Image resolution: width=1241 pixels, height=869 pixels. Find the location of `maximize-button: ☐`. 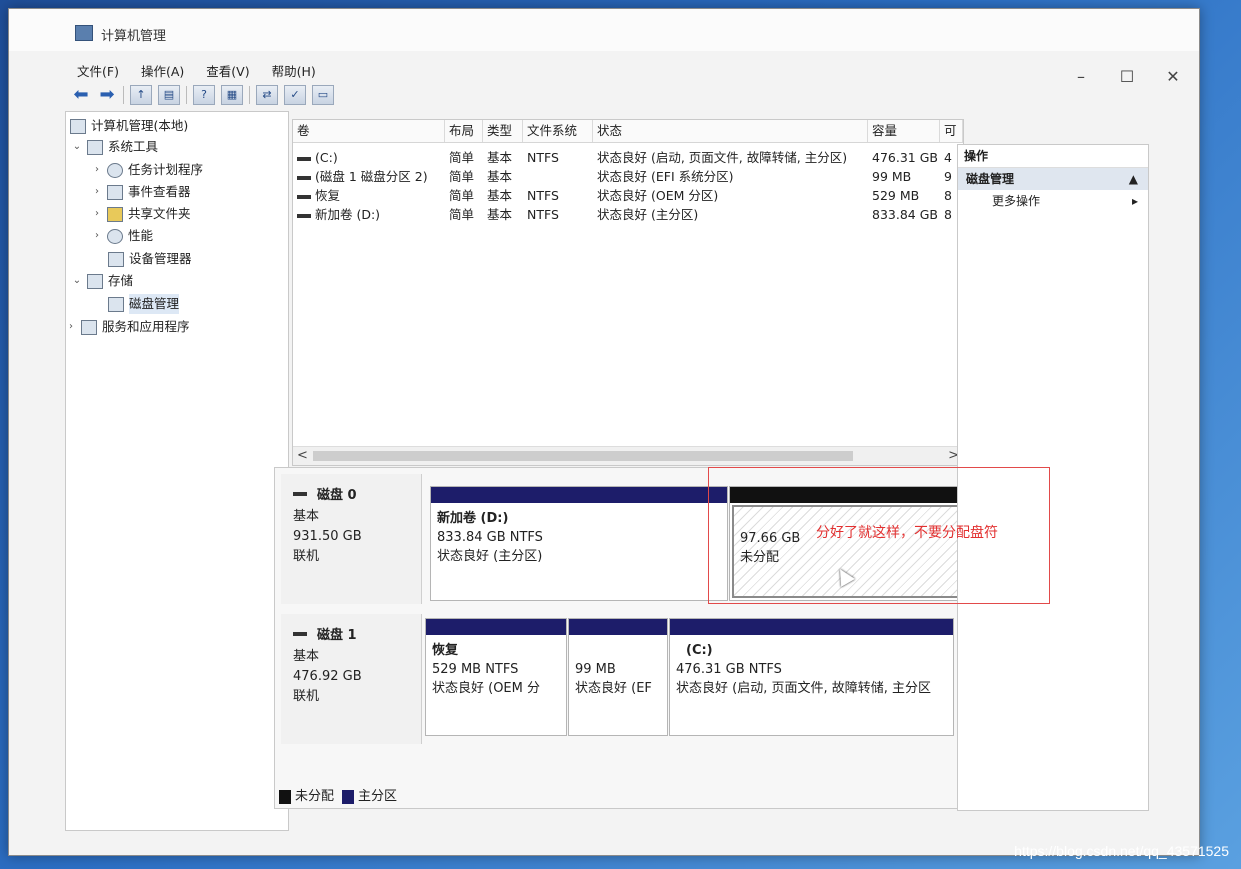

maximize-button: ☐ is located at coordinates (1127, 76).